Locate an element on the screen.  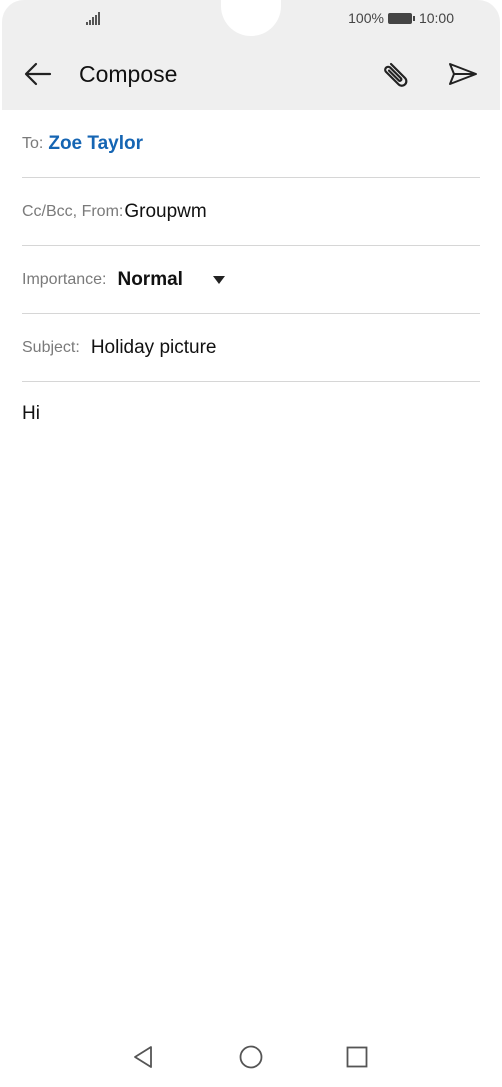
square-recents-icon is located at coordinates (357, 1057).